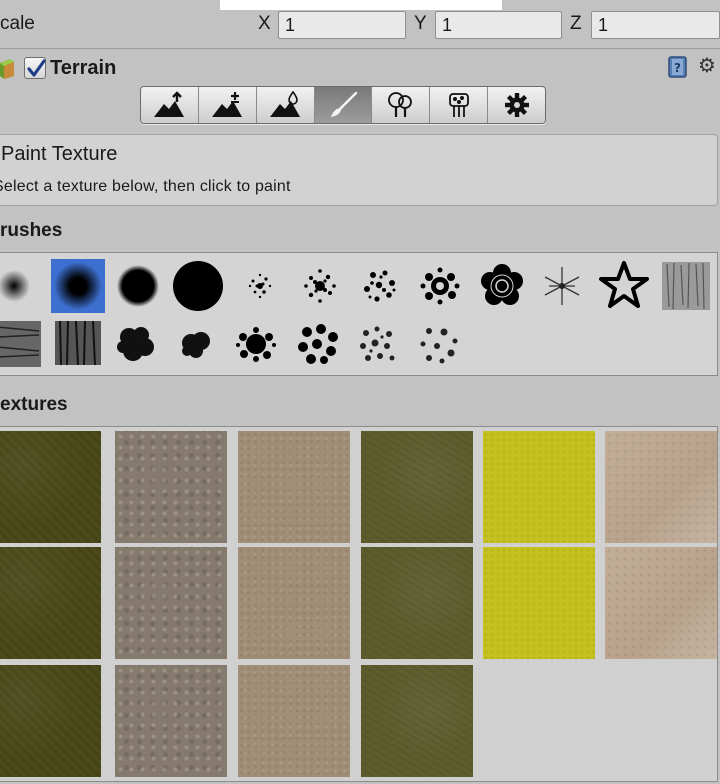  I want to click on brush-hard-medium-icon, so click(138, 286).